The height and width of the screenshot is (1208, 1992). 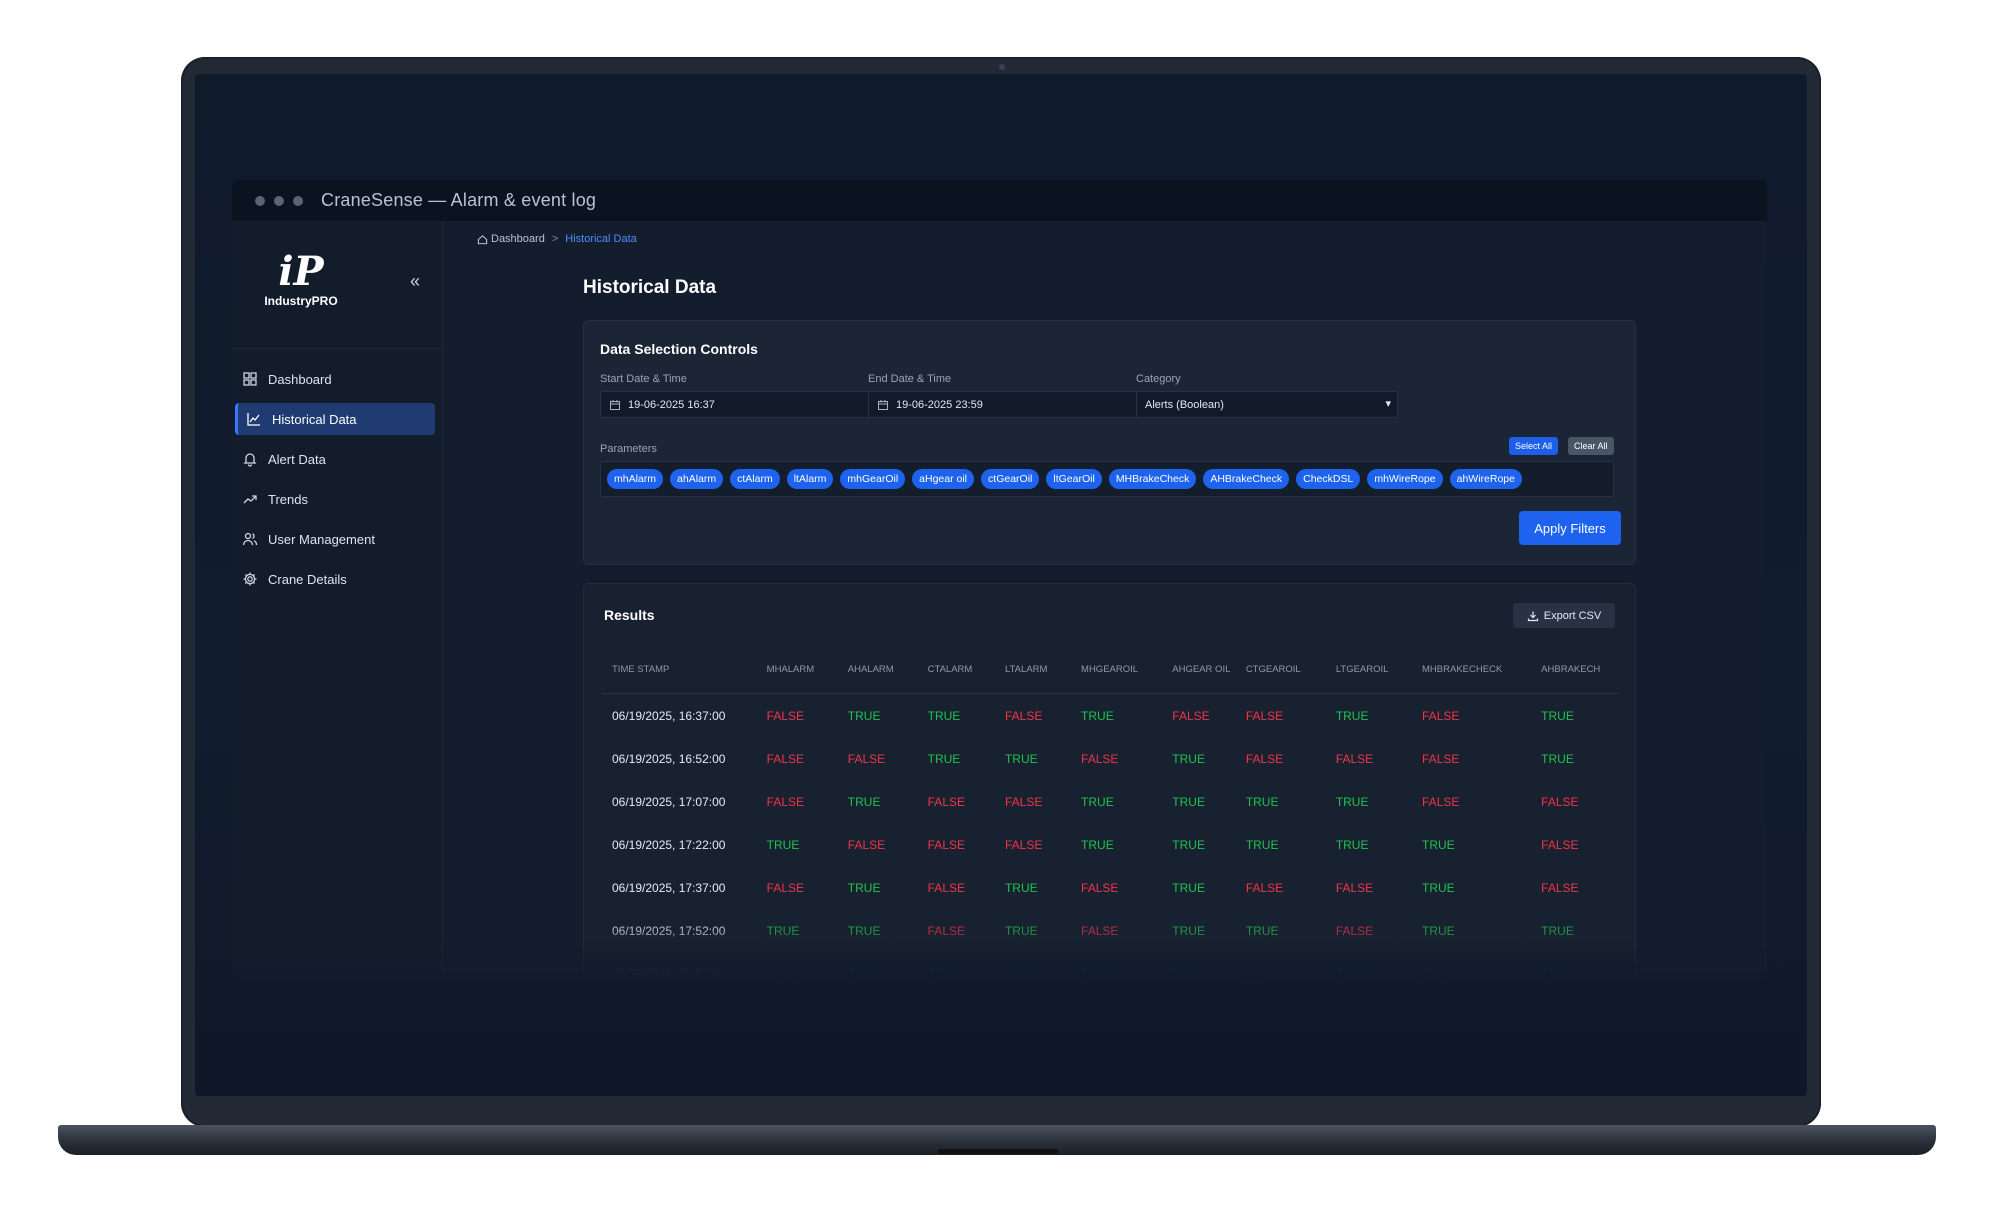 What do you see at coordinates (482, 239) in the screenshot?
I see `home-icon` at bounding box center [482, 239].